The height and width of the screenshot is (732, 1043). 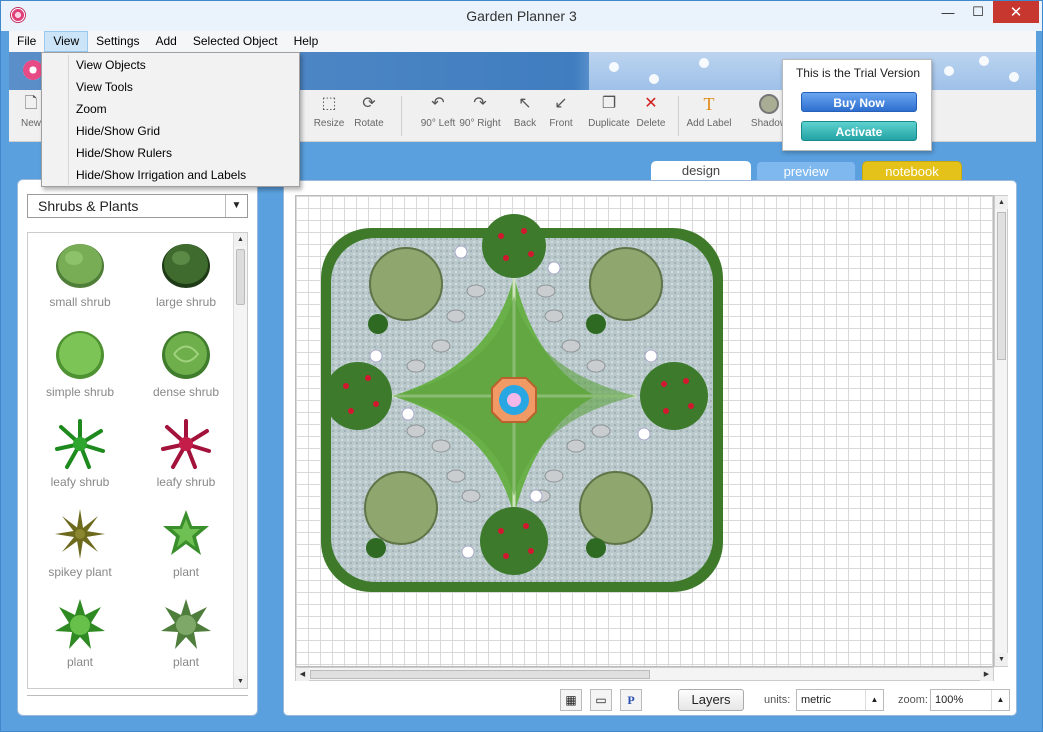 What do you see at coordinates (561, 103) in the screenshot?
I see `bring-front-icon: ↙` at bounding box center [561, 103].